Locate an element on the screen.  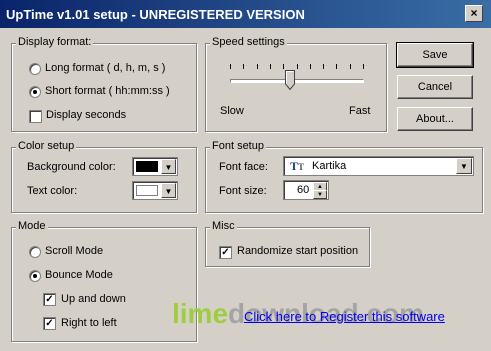
slider-track is located at coordinates (297, 81).